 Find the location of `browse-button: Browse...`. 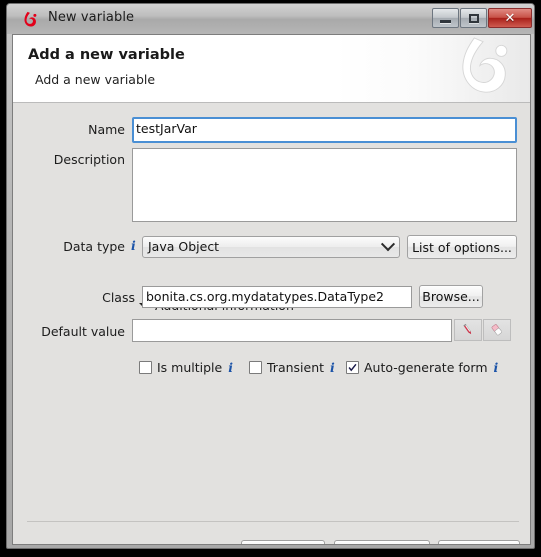

browse-button: Browse... is located at coordinates (451, 296).